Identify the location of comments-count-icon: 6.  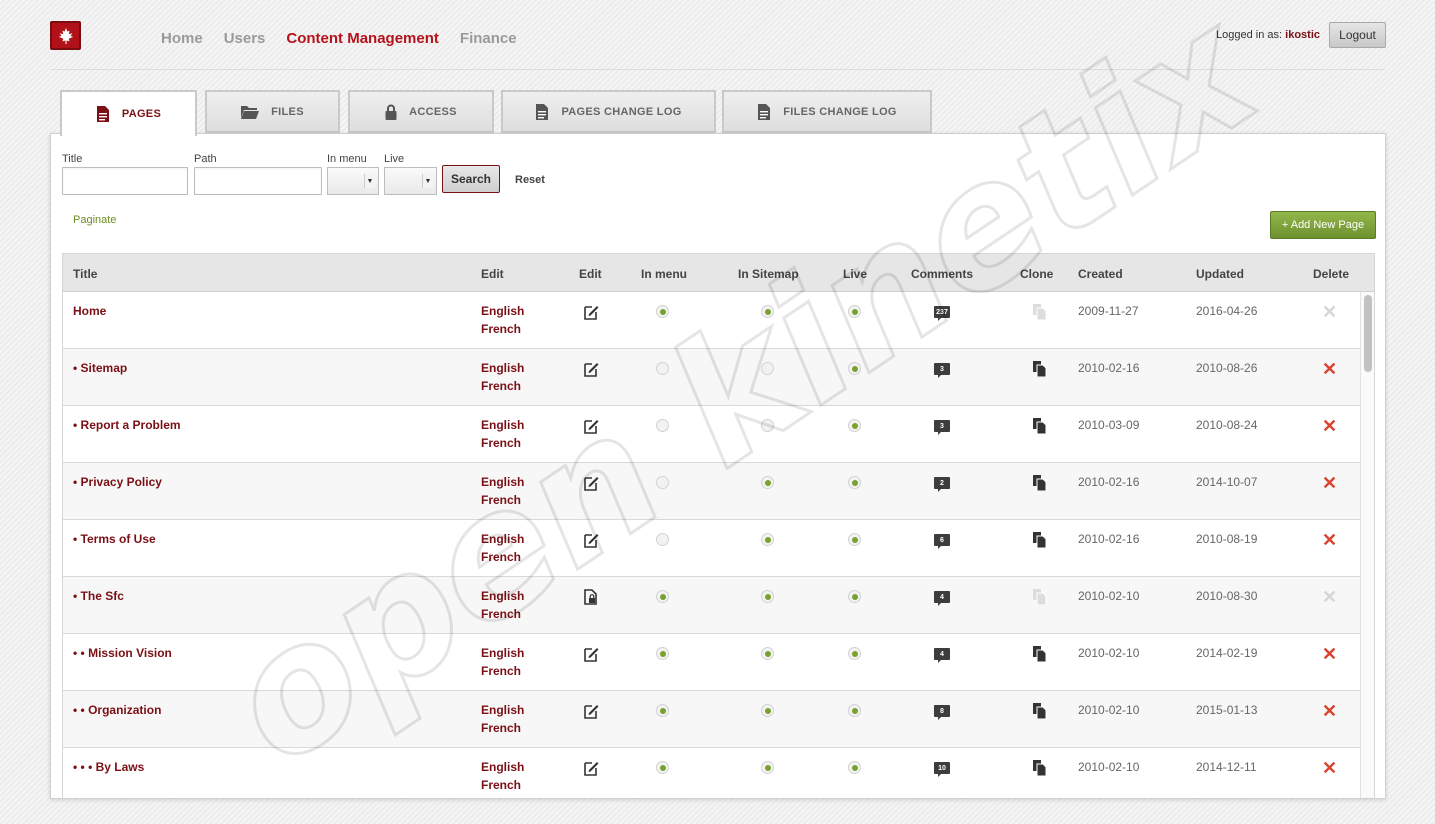
(942, 541).